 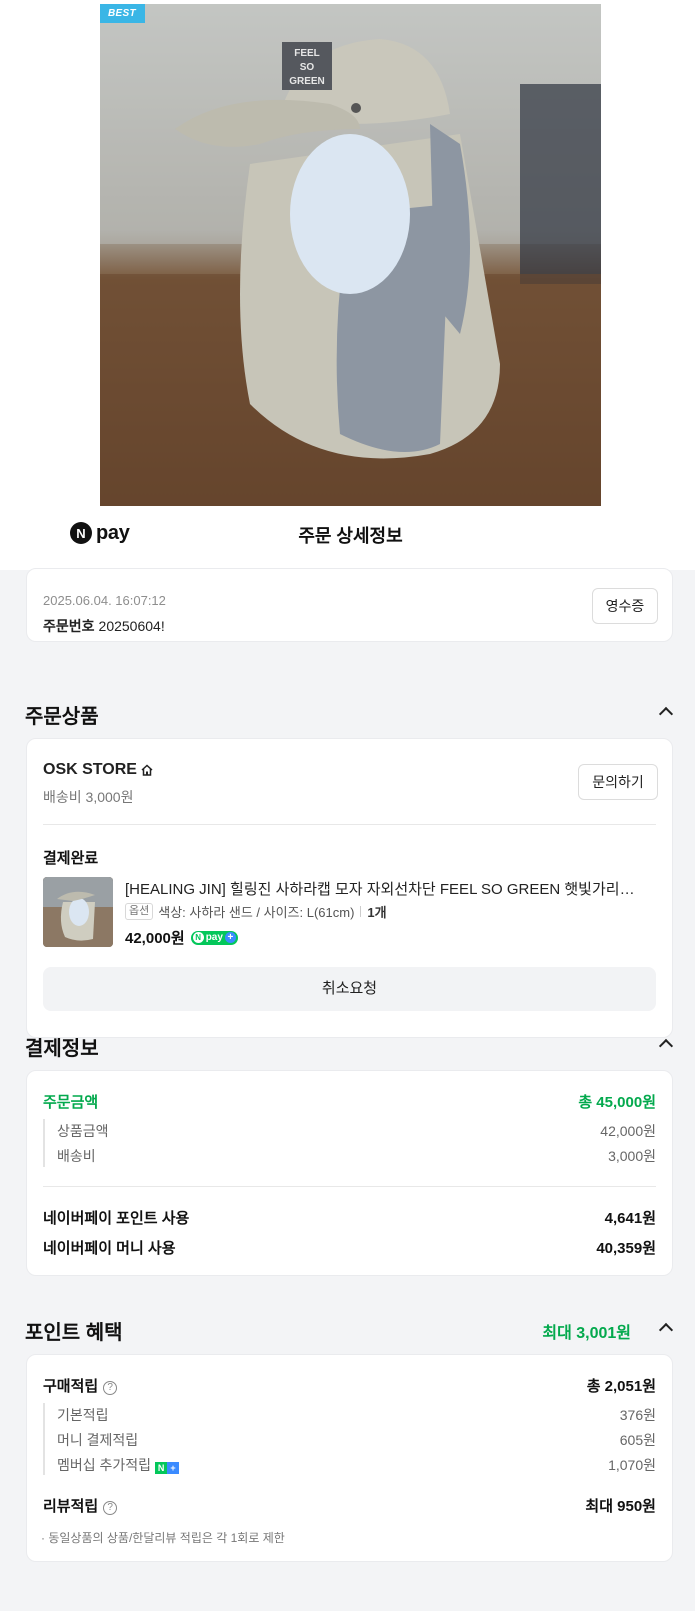 What do you see at coordinates (90, 769) in the screenshot?
I see `store-name-label: OSK STORE` at bounding box center [90, 769].